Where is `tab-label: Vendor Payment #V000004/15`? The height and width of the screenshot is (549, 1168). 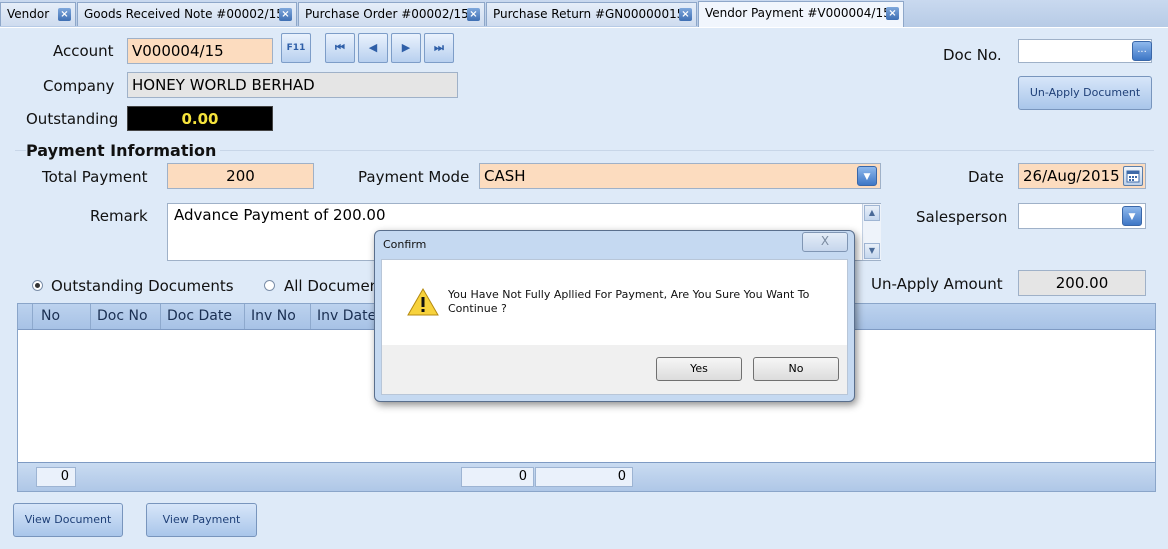 tab-label: Vendor Payment #V000004/15 is located at coordinates (798, 13).